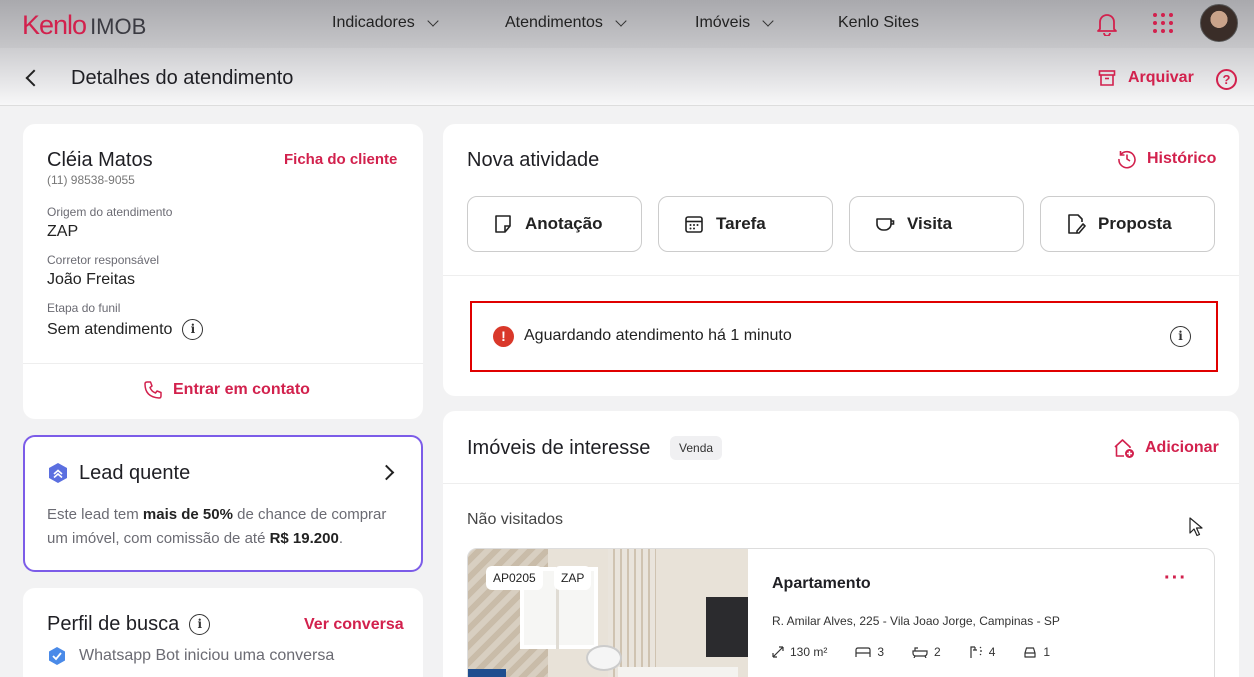 The image size is (1254, 677). I want to click on search-profile-title: Perfil de busca, so click(113, 624).